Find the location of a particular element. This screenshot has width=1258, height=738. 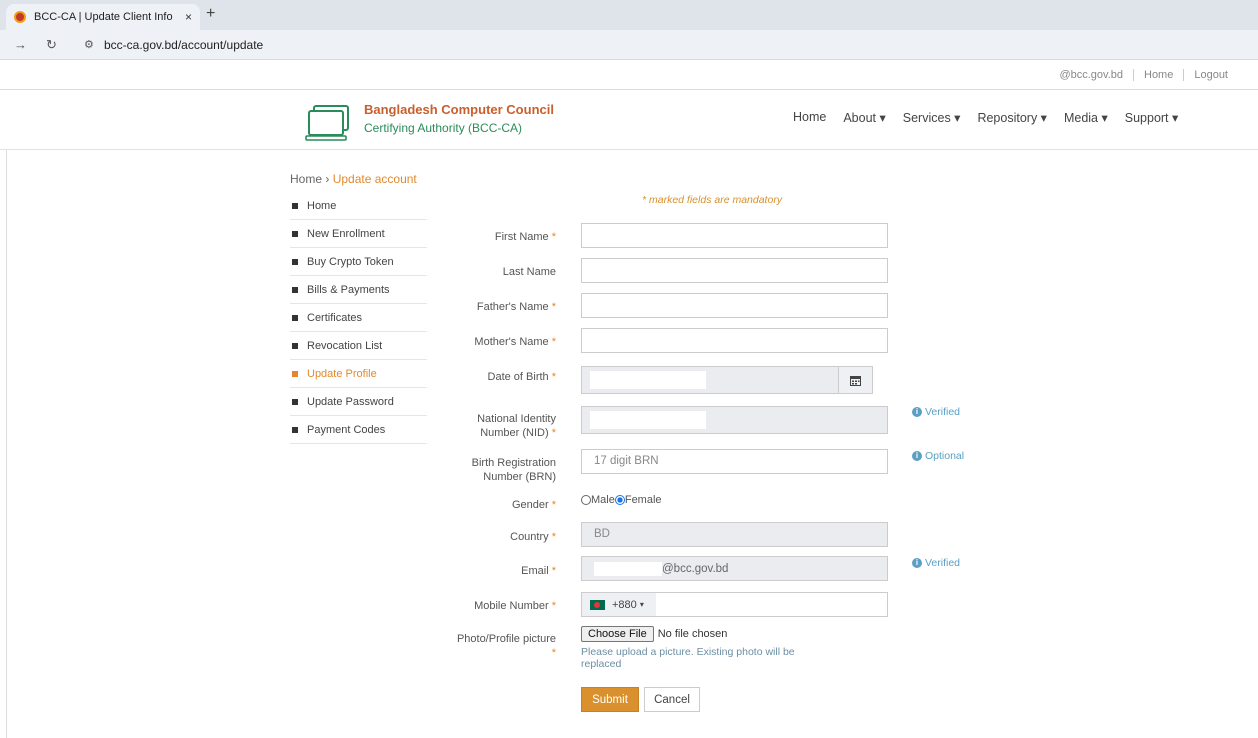

info-icon: i is located at coordinates (917, 563).